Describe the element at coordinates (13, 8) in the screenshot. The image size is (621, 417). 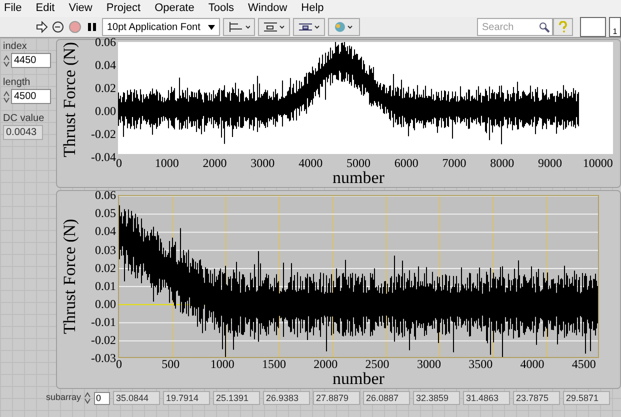
I see `menu-item: File` at that location.